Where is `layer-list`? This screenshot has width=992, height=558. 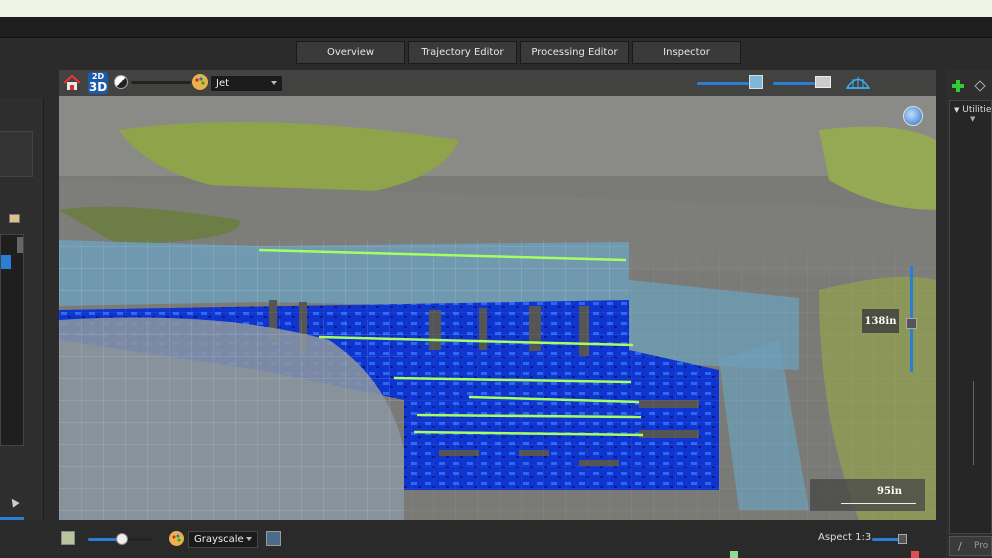
layer-list is located at coordinates (12, 340).